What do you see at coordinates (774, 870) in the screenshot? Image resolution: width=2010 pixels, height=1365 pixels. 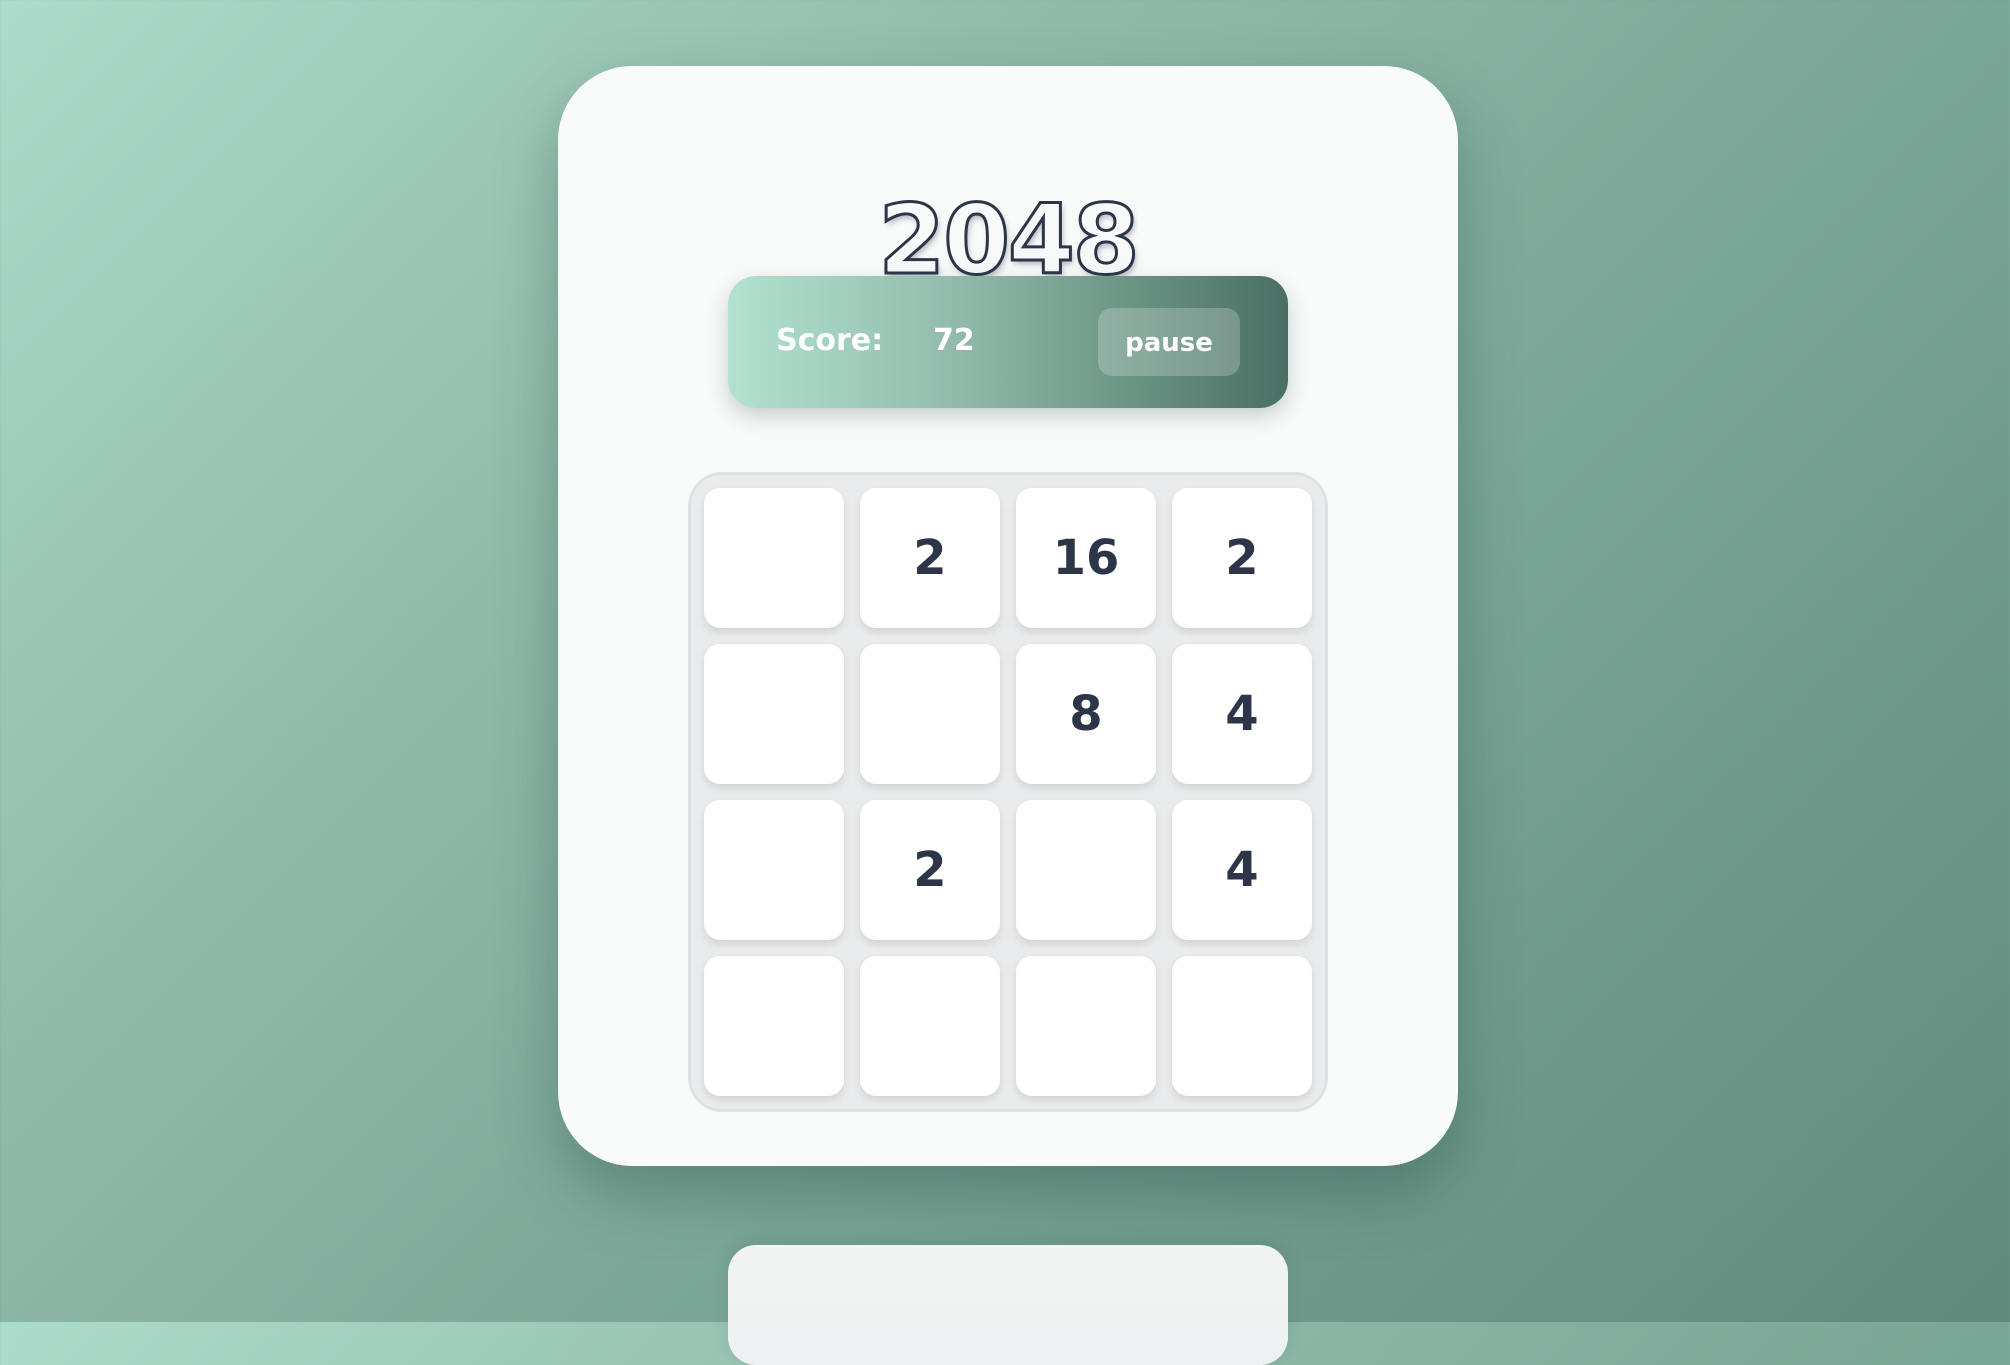 I see `tile-r3-c1` at bounding box center [774, 870].